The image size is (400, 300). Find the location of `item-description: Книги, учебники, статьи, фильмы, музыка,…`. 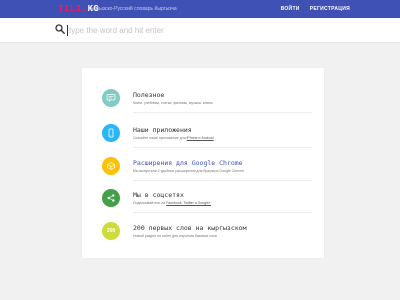

item-description: Книги, учебники, статьи, фильмы, музыка,… is located at coordinates (173, 103).